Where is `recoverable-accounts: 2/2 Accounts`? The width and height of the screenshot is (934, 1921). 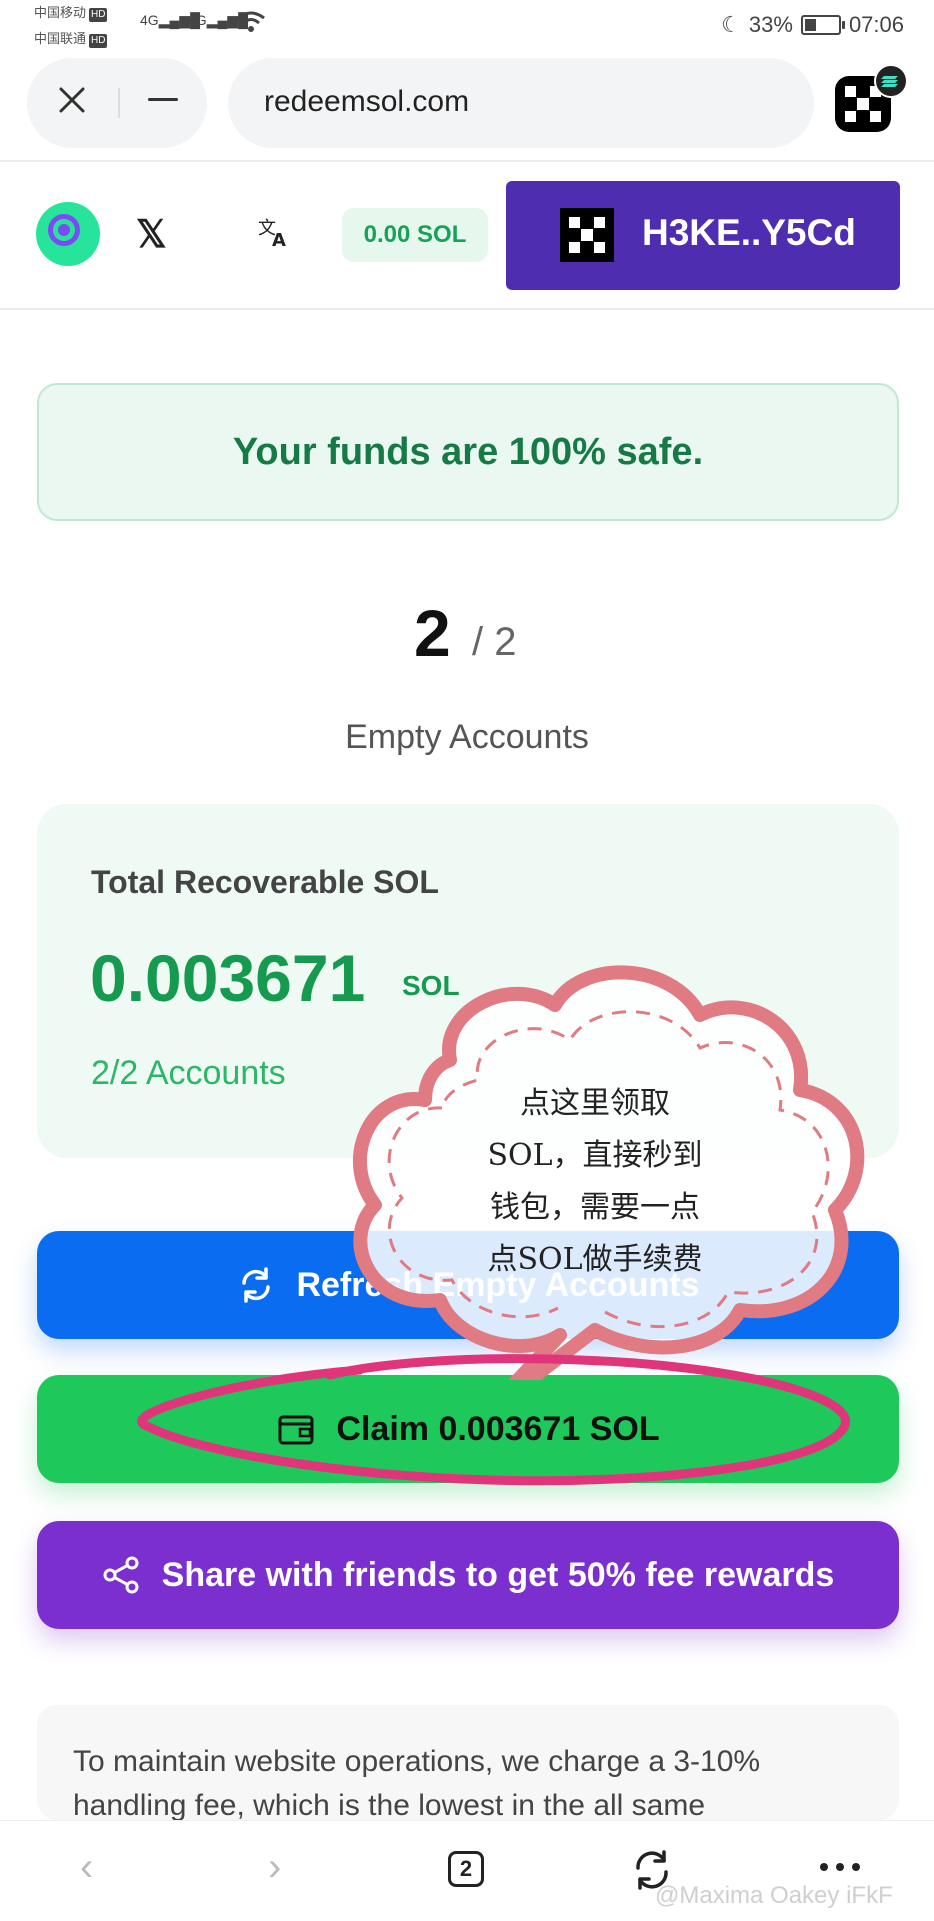 recoverable-accounts: 2/2 Accounts is located at coordinates (188, 1073).